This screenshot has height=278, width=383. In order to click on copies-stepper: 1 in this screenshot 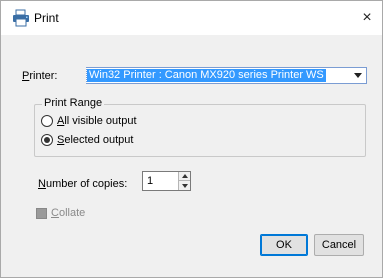, I will do `click(166, 181)`.